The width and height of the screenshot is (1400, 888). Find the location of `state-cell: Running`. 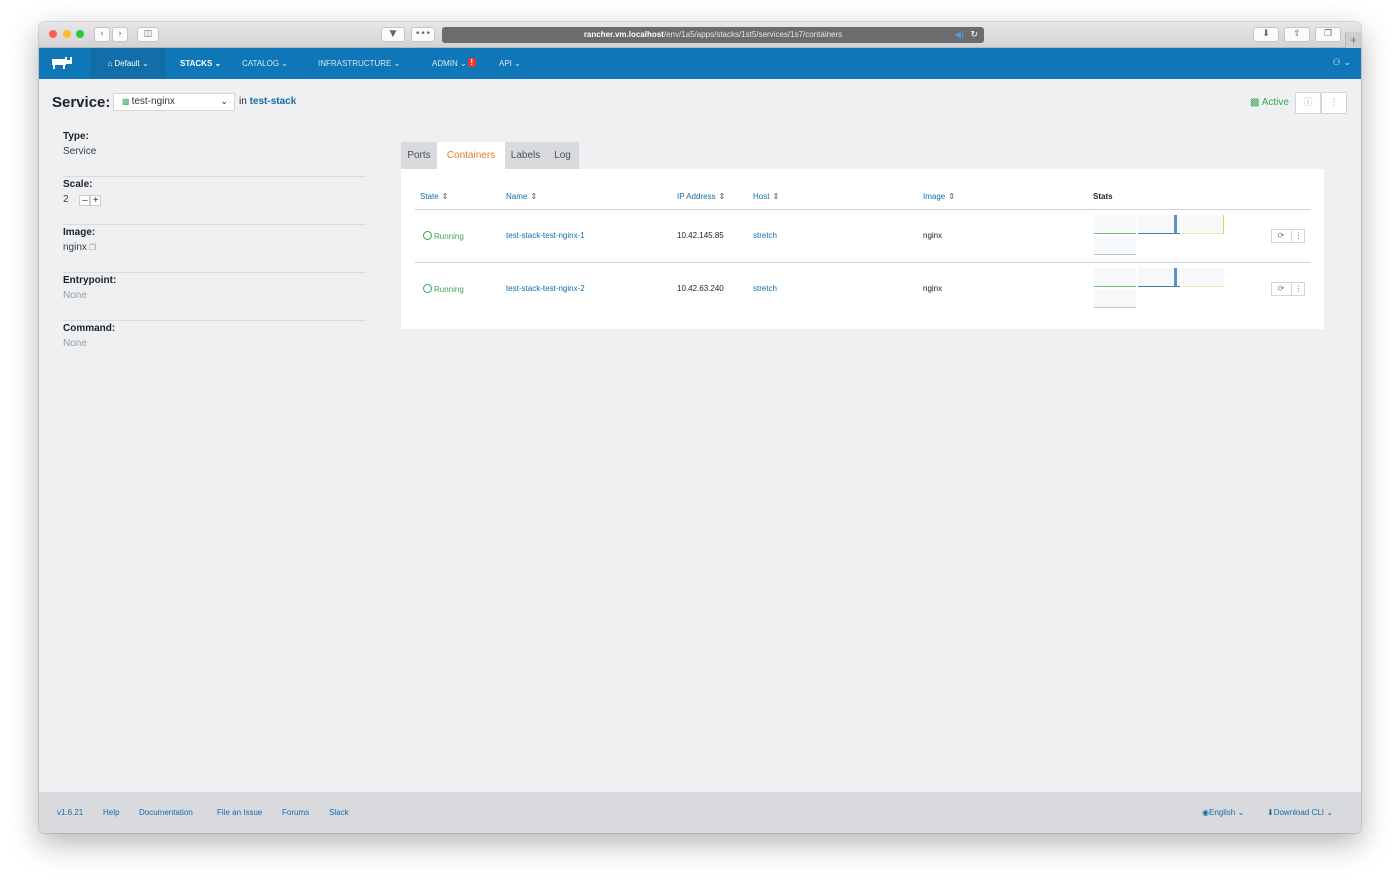

state-cell: Running is located at coordinates (443, 236).